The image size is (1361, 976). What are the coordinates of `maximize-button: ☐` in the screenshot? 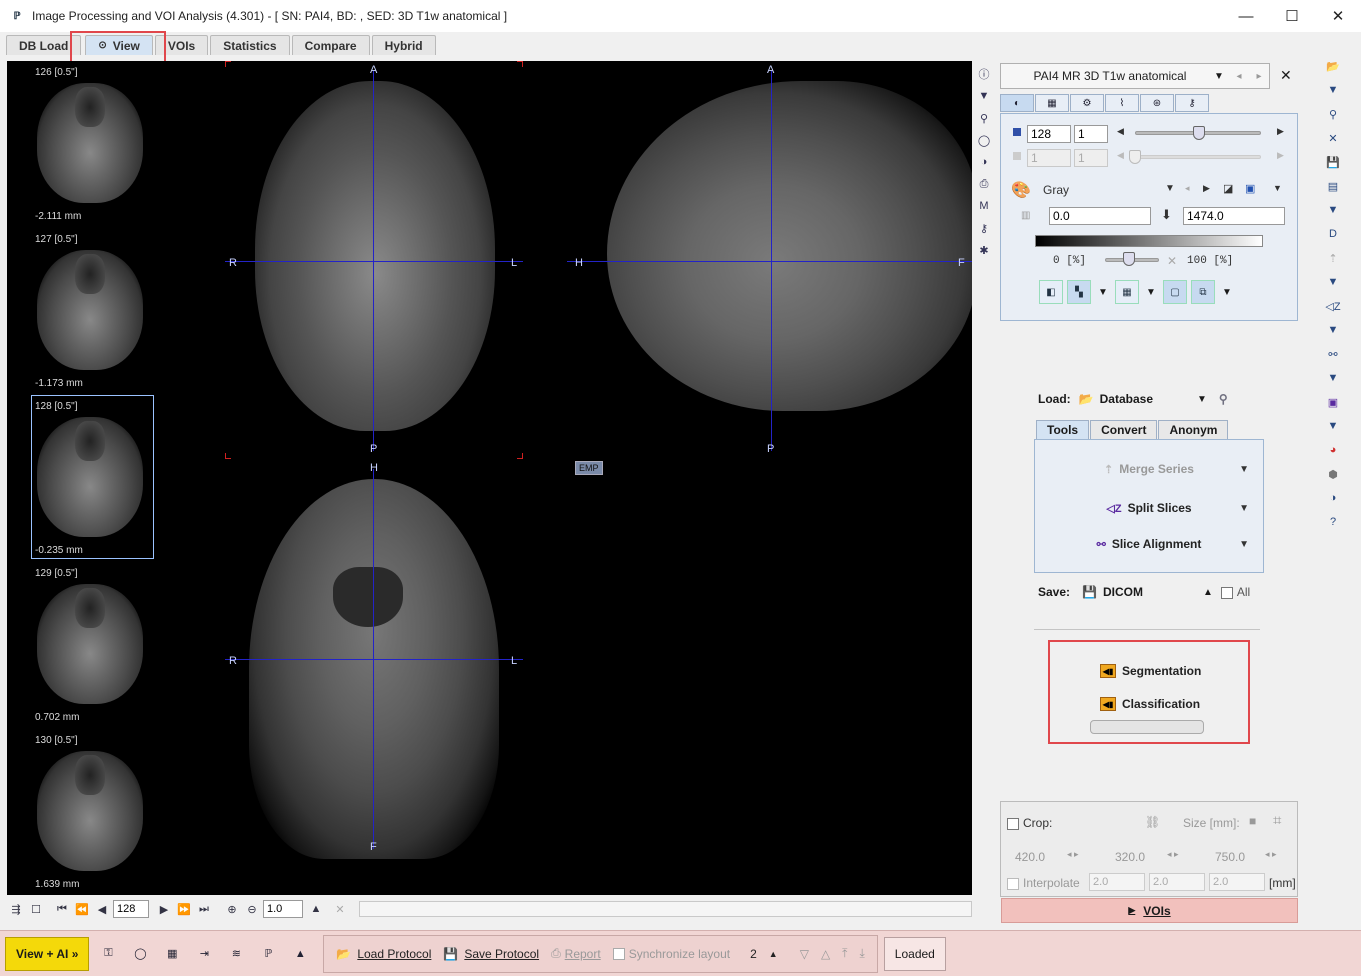 It's located at (1292, 16).